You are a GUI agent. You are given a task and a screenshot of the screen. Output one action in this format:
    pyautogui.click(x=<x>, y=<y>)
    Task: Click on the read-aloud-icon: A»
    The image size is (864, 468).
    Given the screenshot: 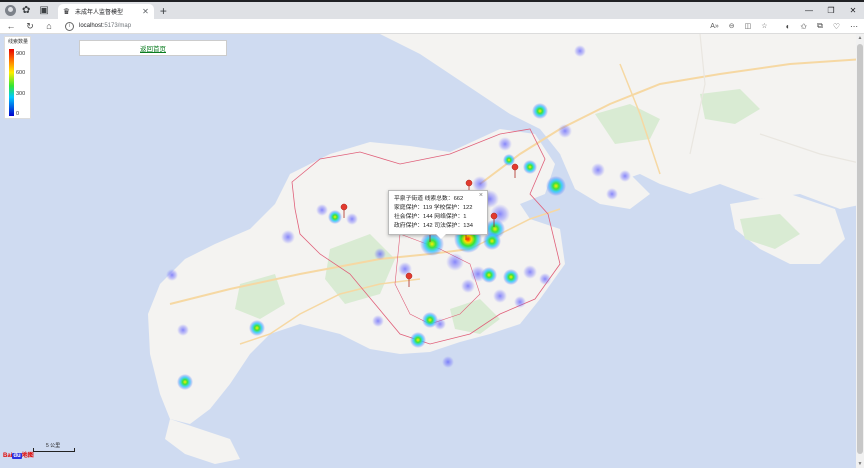 What is the action you would take?
    pyautogui.click(x=714, y=26)
    